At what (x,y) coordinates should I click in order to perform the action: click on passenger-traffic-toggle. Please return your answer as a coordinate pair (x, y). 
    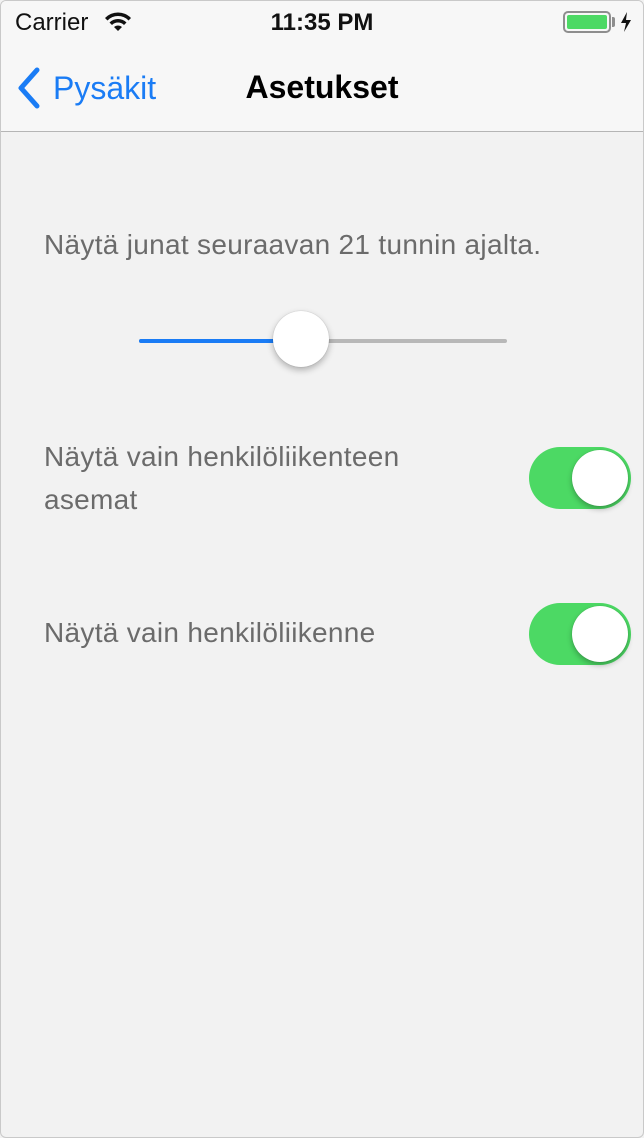
    Looking at the image, I should click on (580, 634).